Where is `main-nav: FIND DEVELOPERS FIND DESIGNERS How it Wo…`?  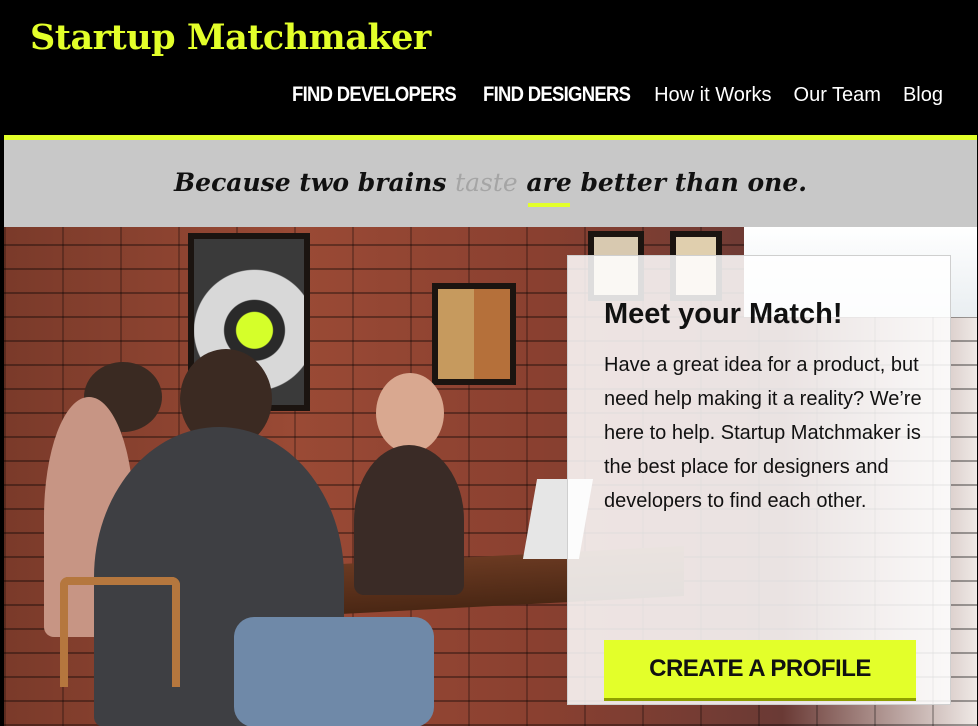
main-nav: FIND DEVELOPERS FIND DESIGNERS How it Wo… is located at coordinates (617, 95).